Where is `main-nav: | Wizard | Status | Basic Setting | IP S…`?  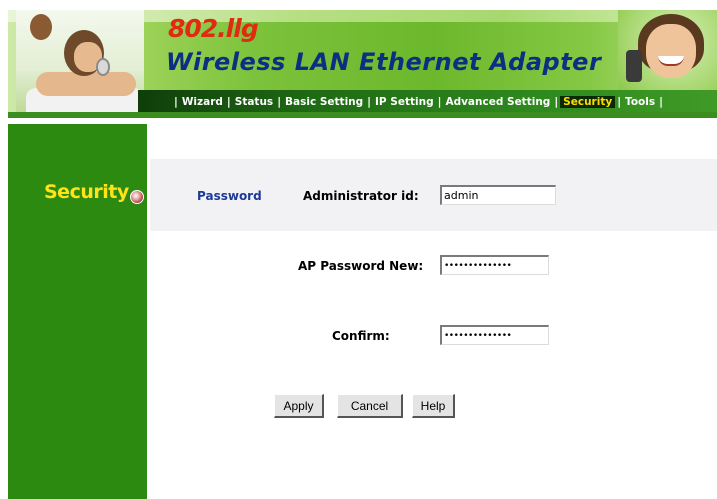
main-nav: | Wizard | Status | Basic Setting | IP S… is located at coordinates (418, 102).